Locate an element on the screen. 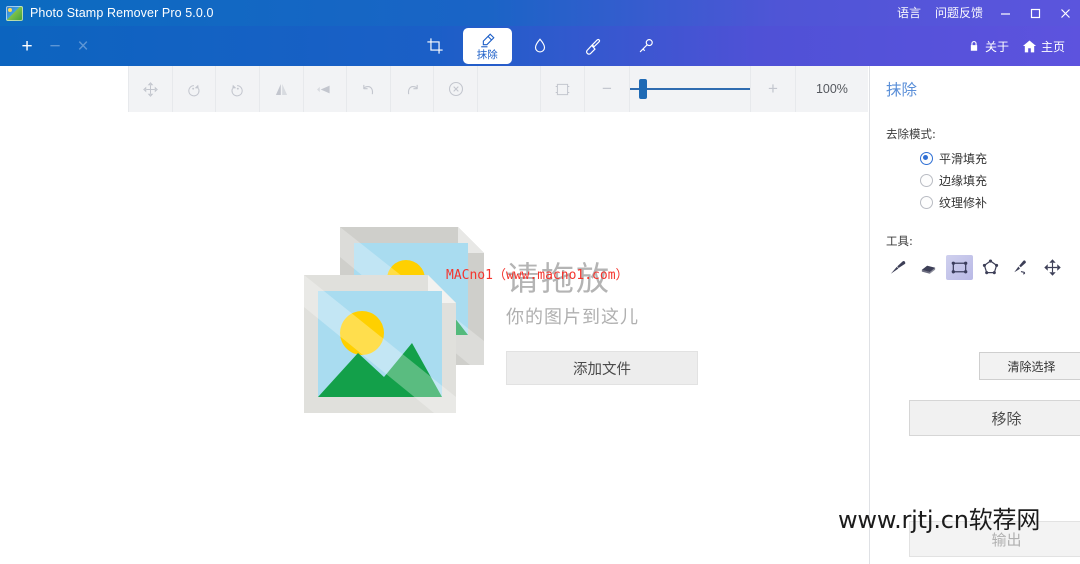 This screenshot has width=1080, height=564. tool-brush-button is located at coordinates (897, 267).